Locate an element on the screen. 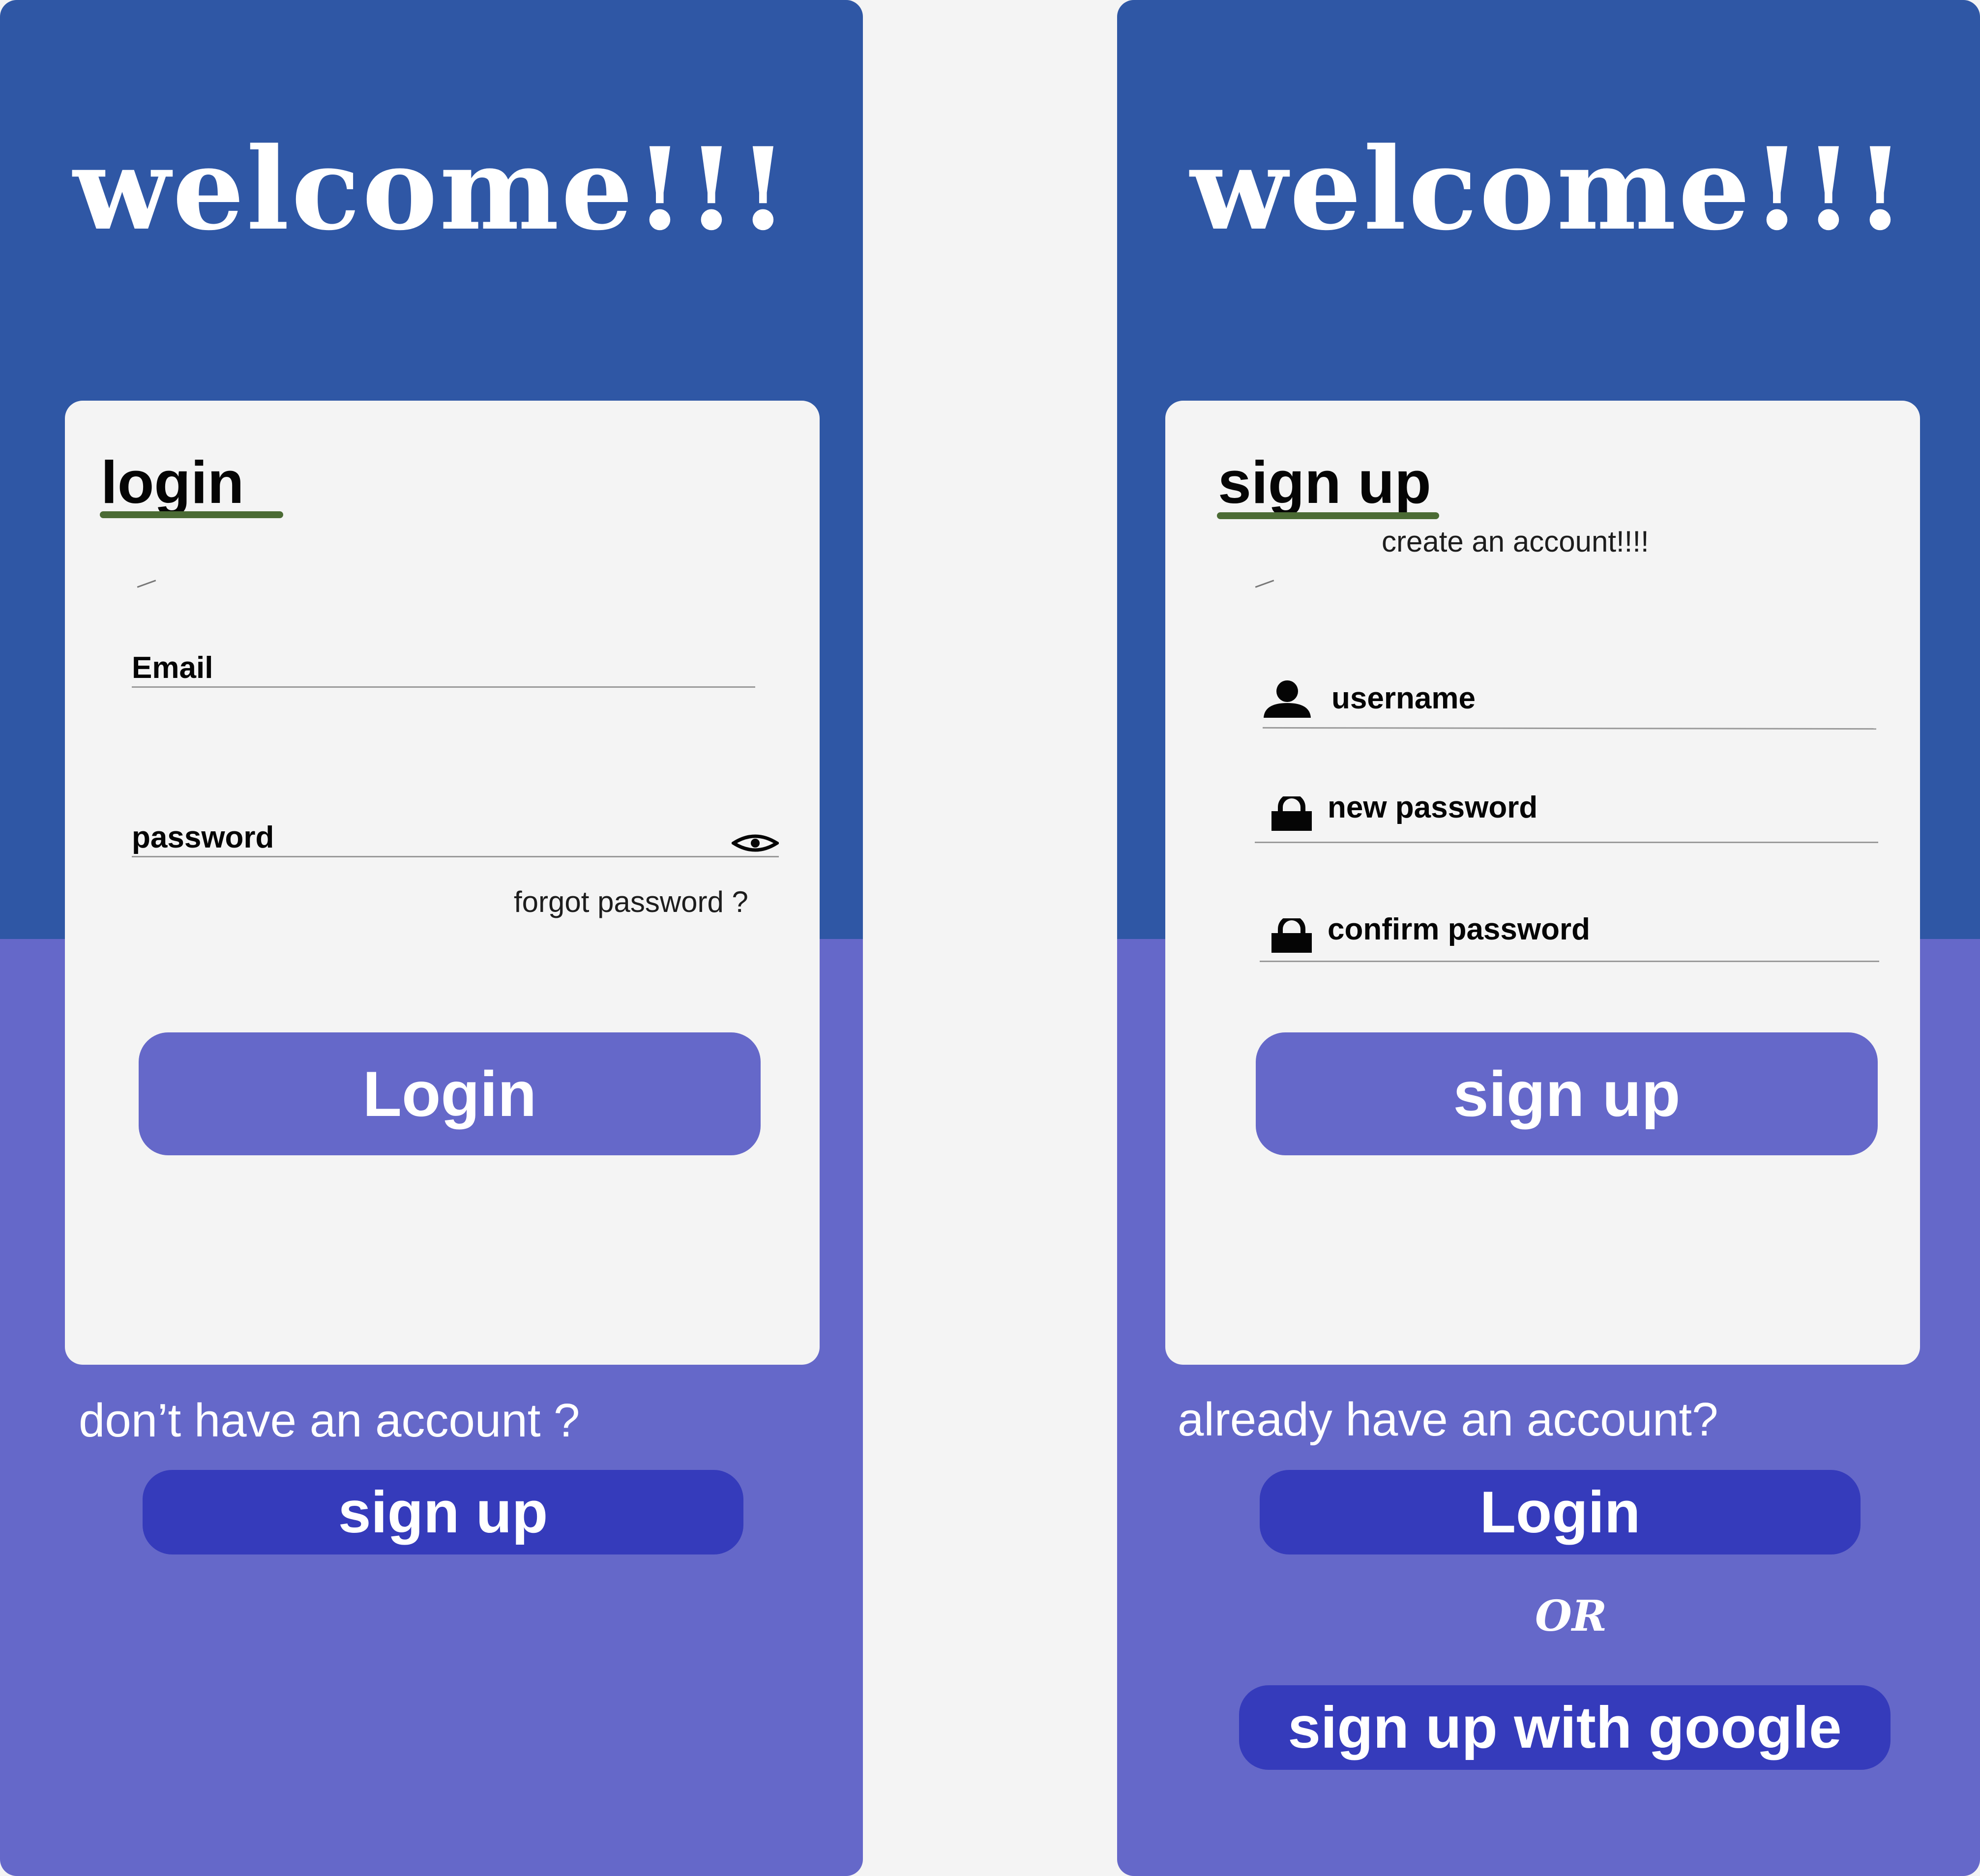  email-field: Email is located at coordinates (444, 668).